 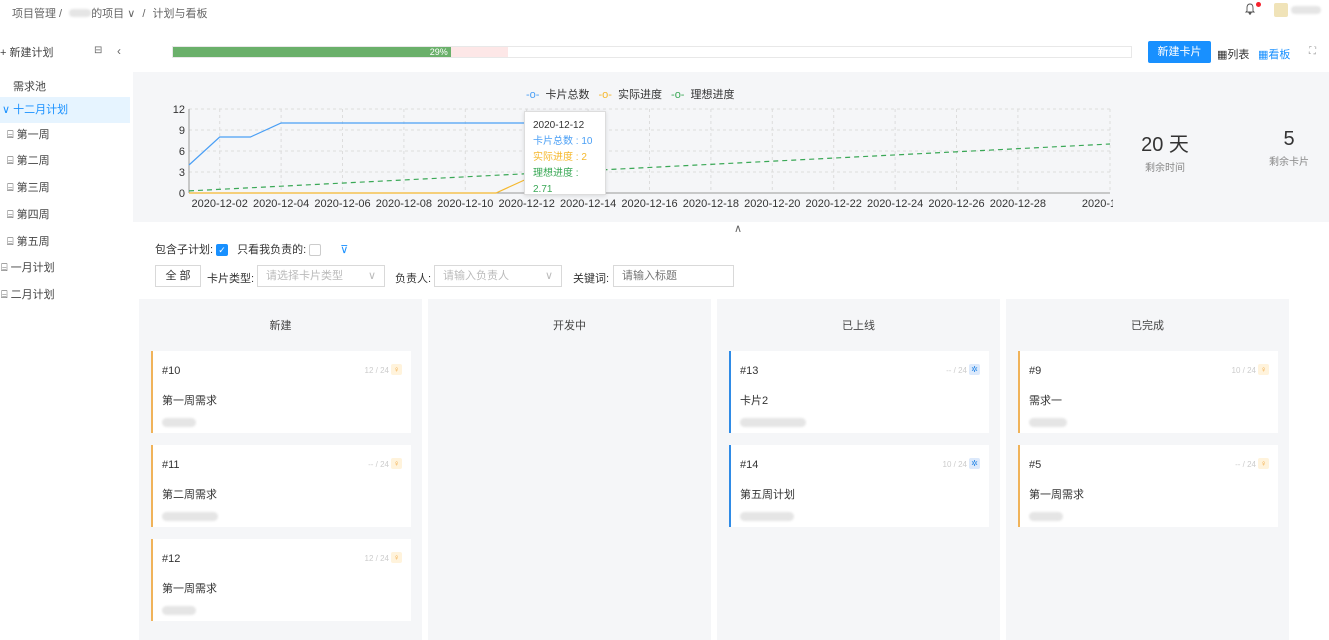 I want to click on filter-icon: ⊽, so click(x=344, y=250).